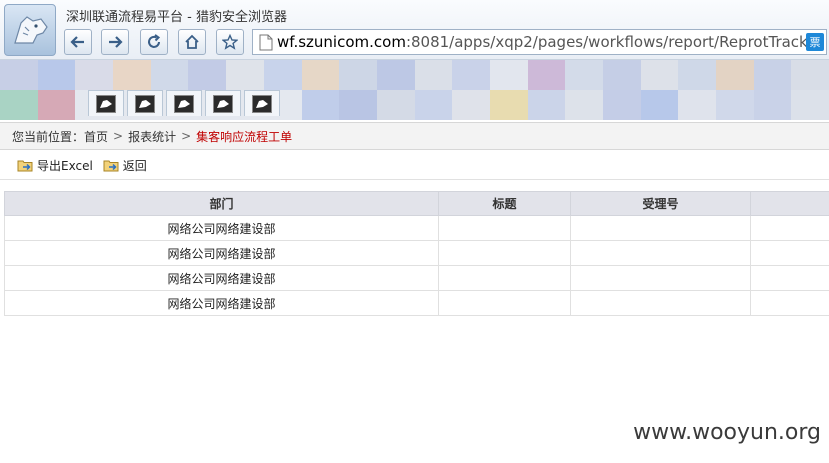 Image resolution: width=829 pixels, height=463 pixels. I want to click on breadcrumb-home: 首页, so click(96, 136).